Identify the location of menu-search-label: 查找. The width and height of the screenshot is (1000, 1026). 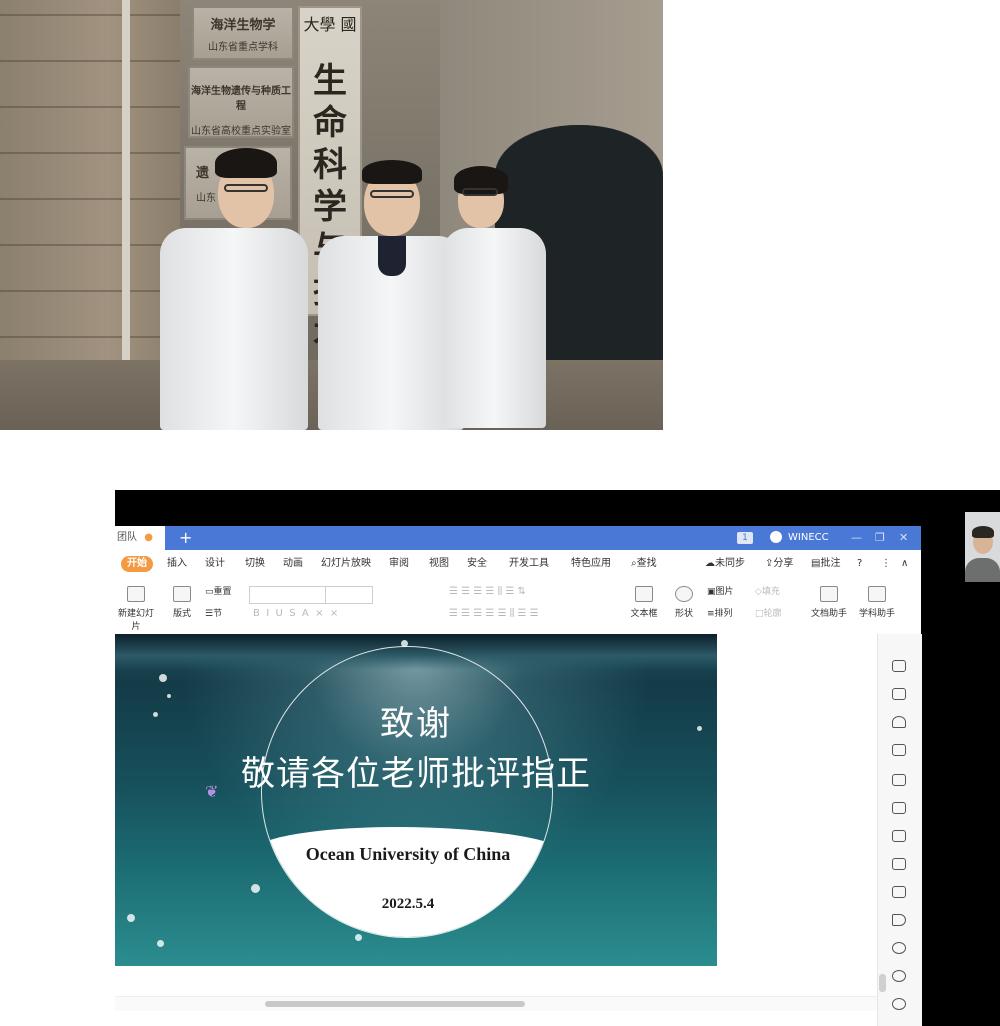
(646, 563).